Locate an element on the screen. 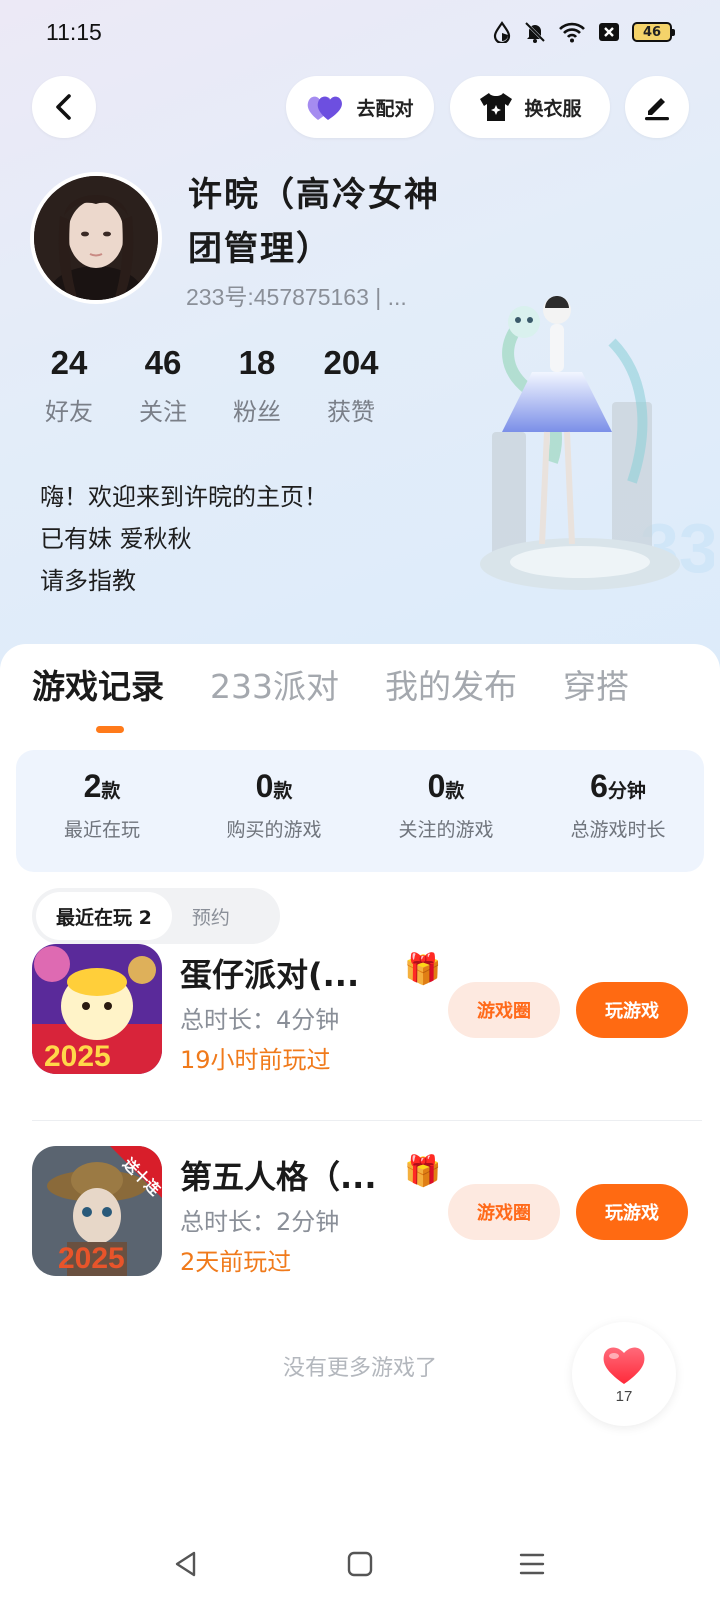 Image resolution: width=720 pixels, height=1612 pixels. nav-menu-icon is located at coordinates (532, 1564).